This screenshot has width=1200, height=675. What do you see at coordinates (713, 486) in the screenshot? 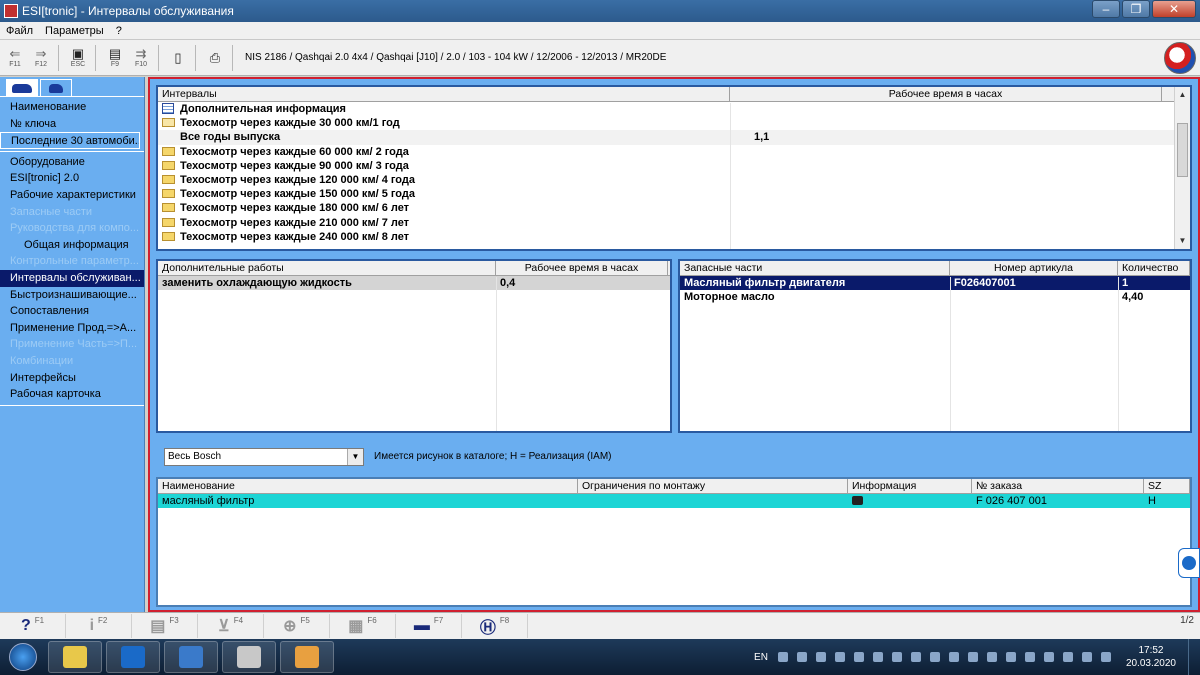
I see `products-col-limits: Ограничения по монтажу` at bounding box center [713, 486].